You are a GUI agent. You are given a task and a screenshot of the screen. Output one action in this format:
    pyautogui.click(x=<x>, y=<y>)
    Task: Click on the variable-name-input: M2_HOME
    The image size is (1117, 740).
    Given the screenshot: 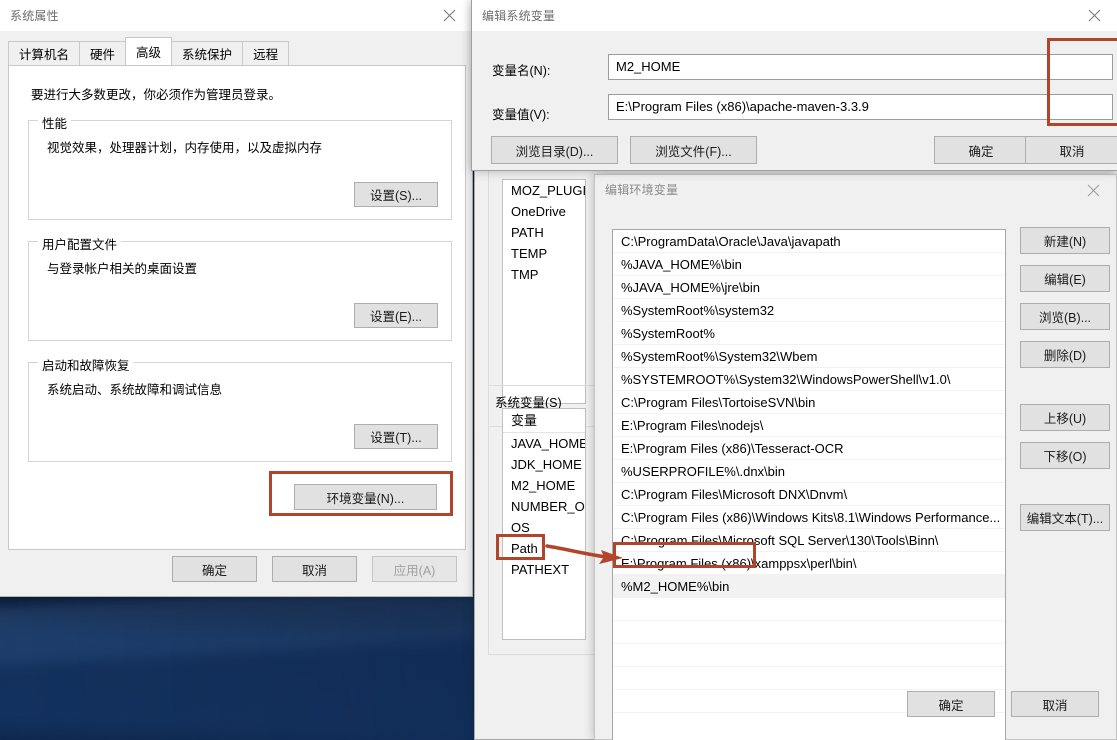 What is the action you would take?
    pyautogui.click(x=860, y=67)
    